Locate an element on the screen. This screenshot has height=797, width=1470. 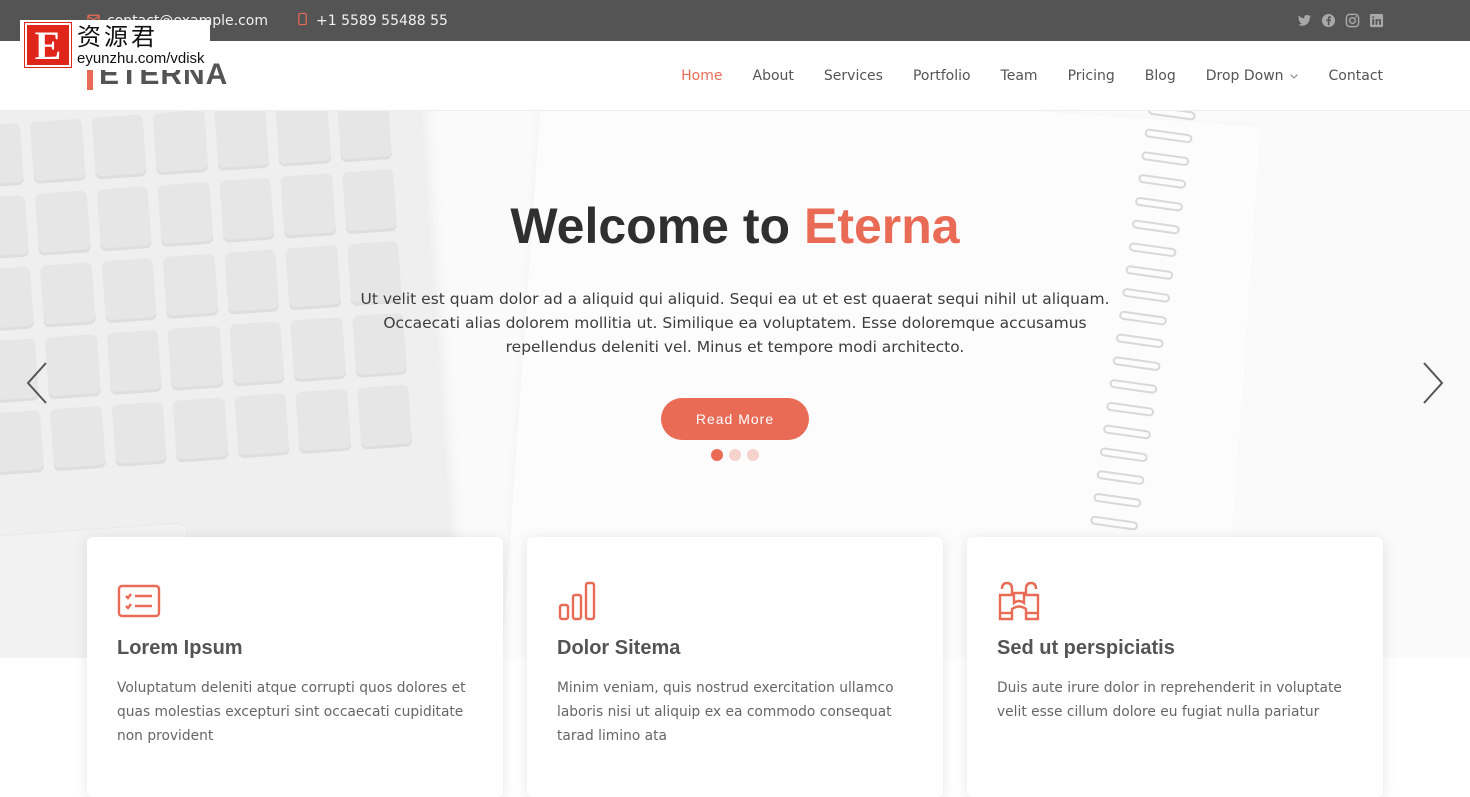
chevron-right-icon is located at coordinates (1433, 383).